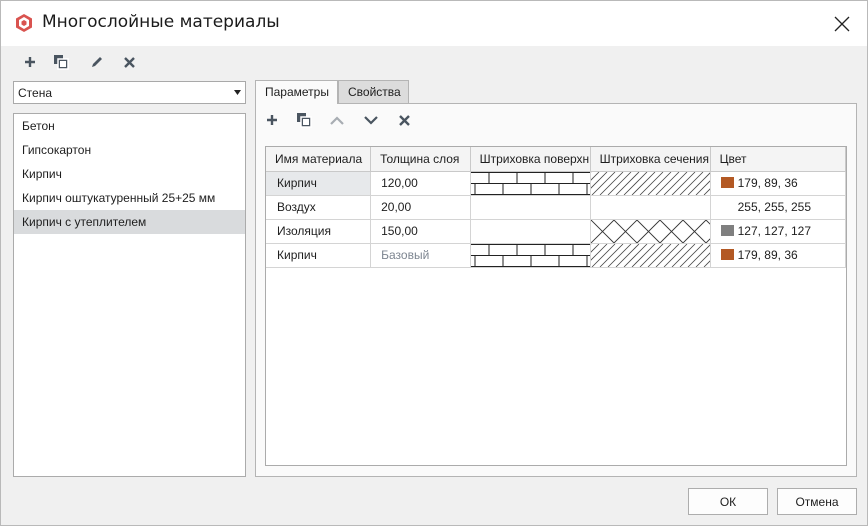 The image size is (868, 526). I want to click on cancel-button: Отмена, so click(817, 501).